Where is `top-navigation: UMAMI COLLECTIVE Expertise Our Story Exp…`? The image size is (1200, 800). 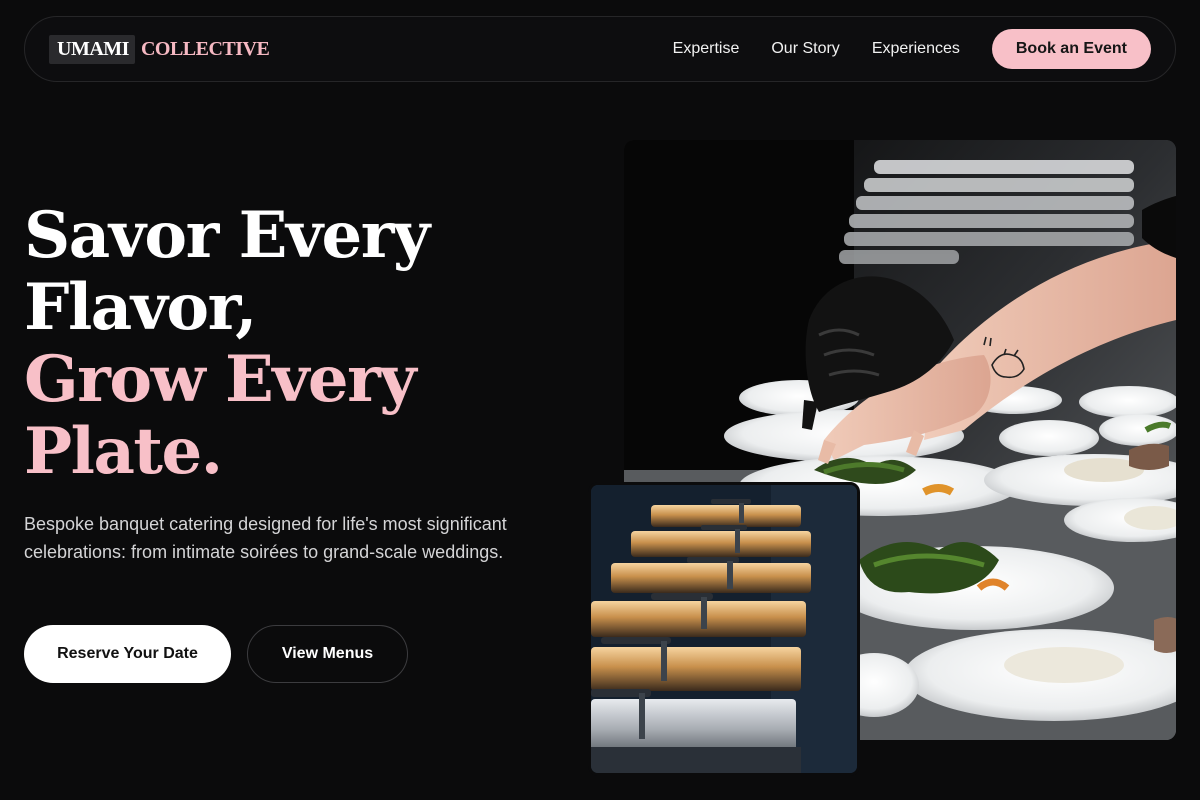 top-navigation: UMAMI COLLECTIVE Expertise Our Story Exp… is located at coordinates (600, 49).